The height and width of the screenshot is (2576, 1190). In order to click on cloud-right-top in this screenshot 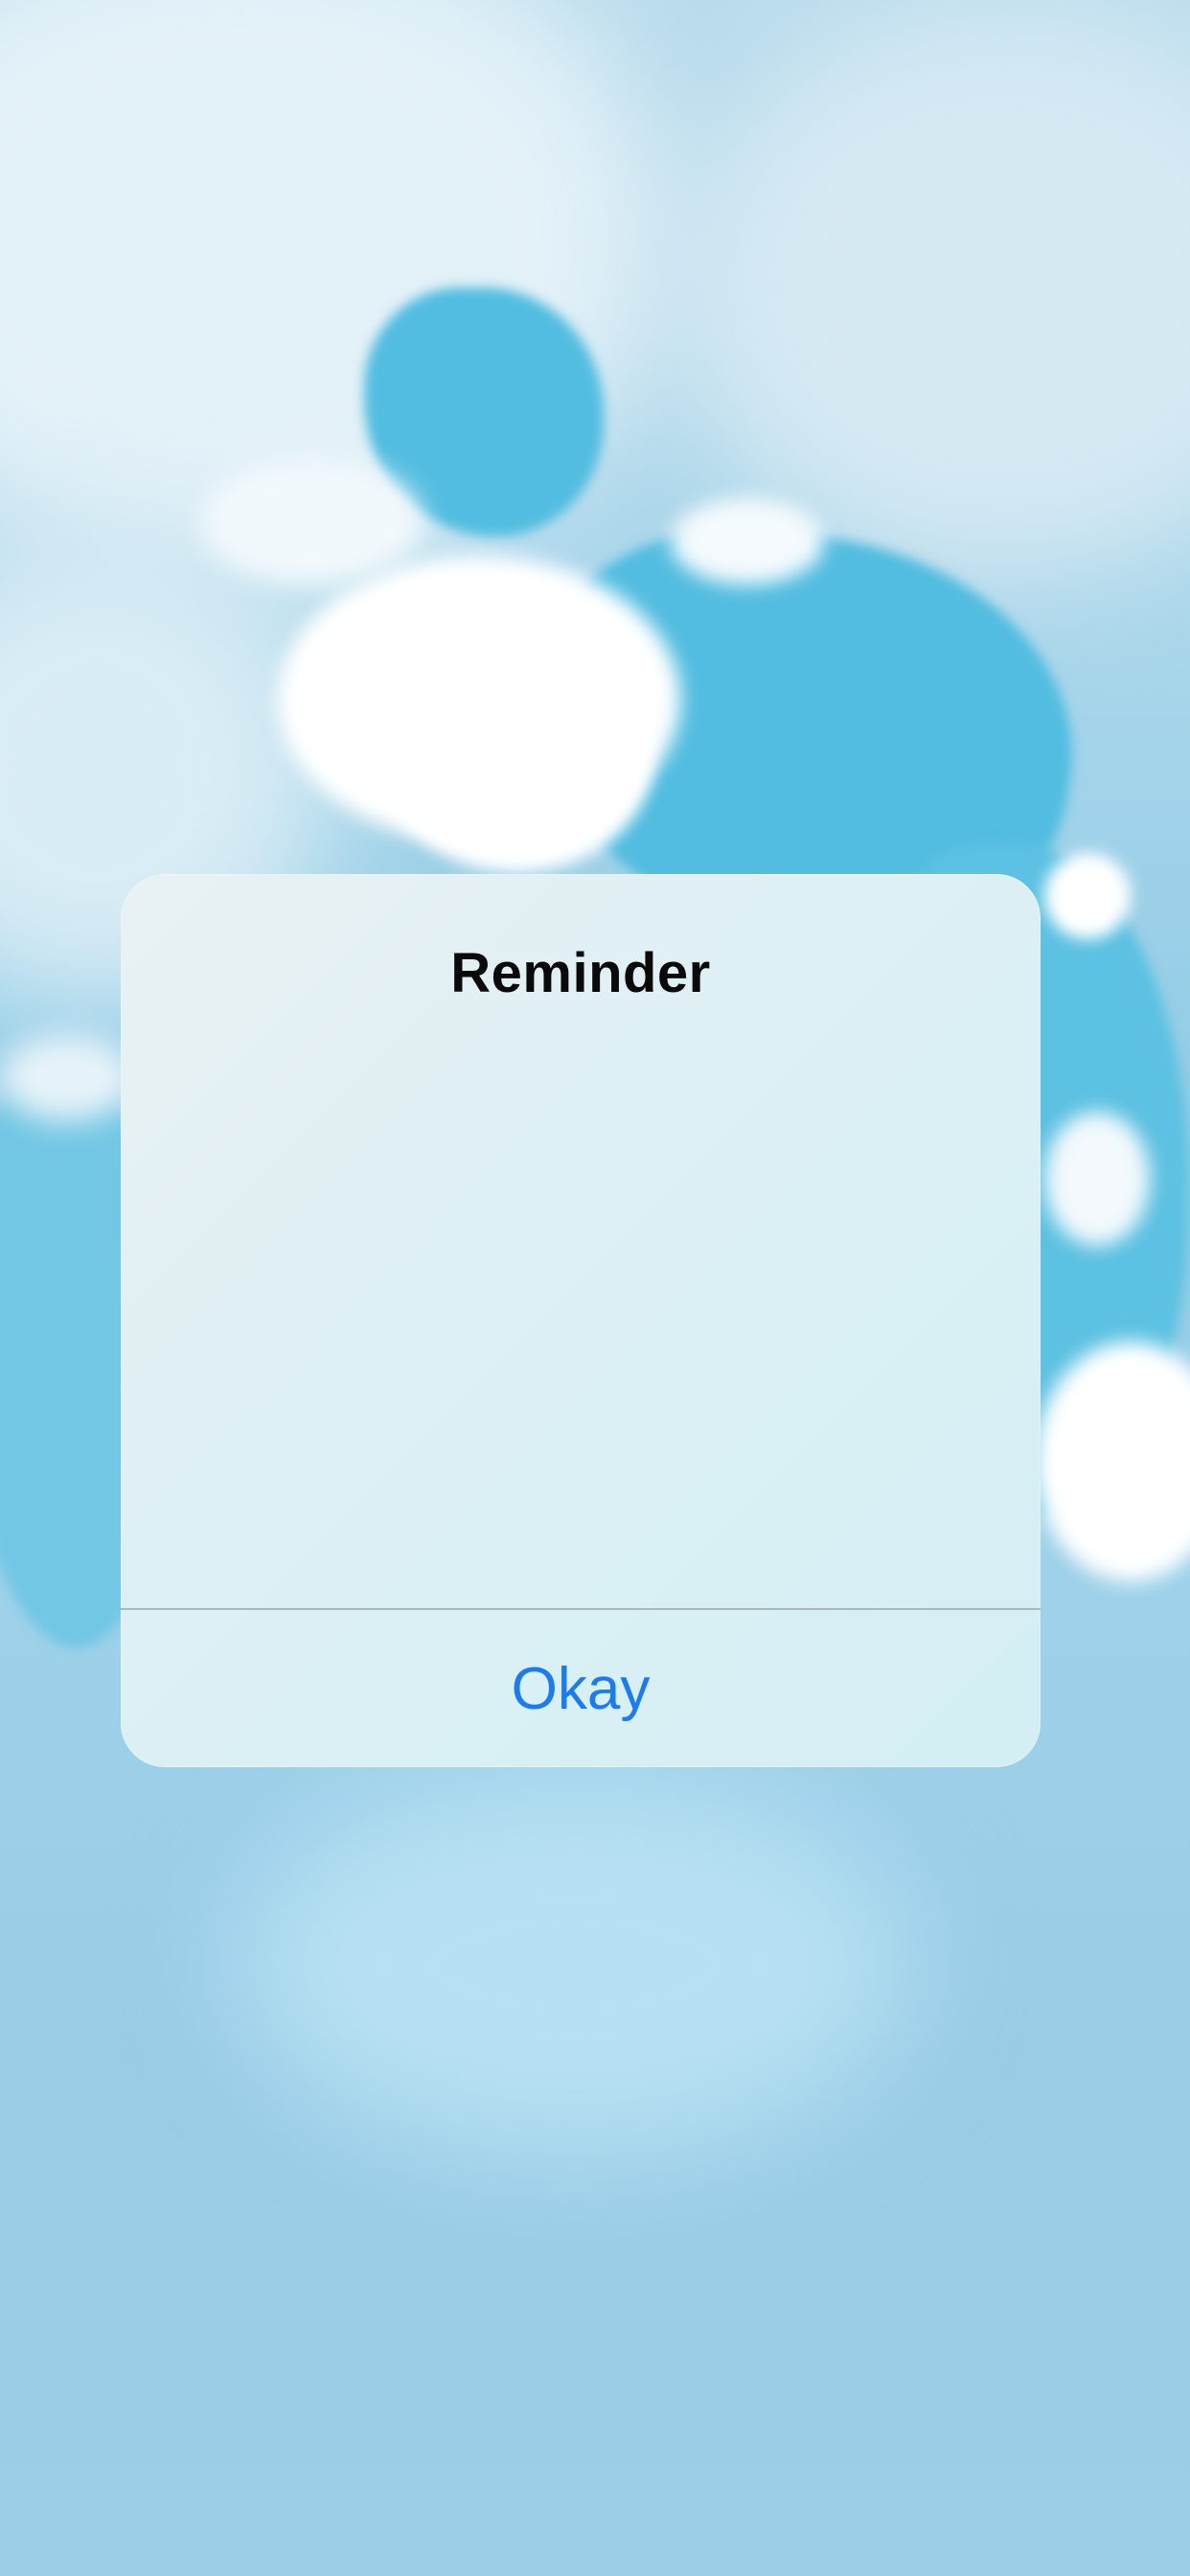, I will do `click(1088, 896)`.